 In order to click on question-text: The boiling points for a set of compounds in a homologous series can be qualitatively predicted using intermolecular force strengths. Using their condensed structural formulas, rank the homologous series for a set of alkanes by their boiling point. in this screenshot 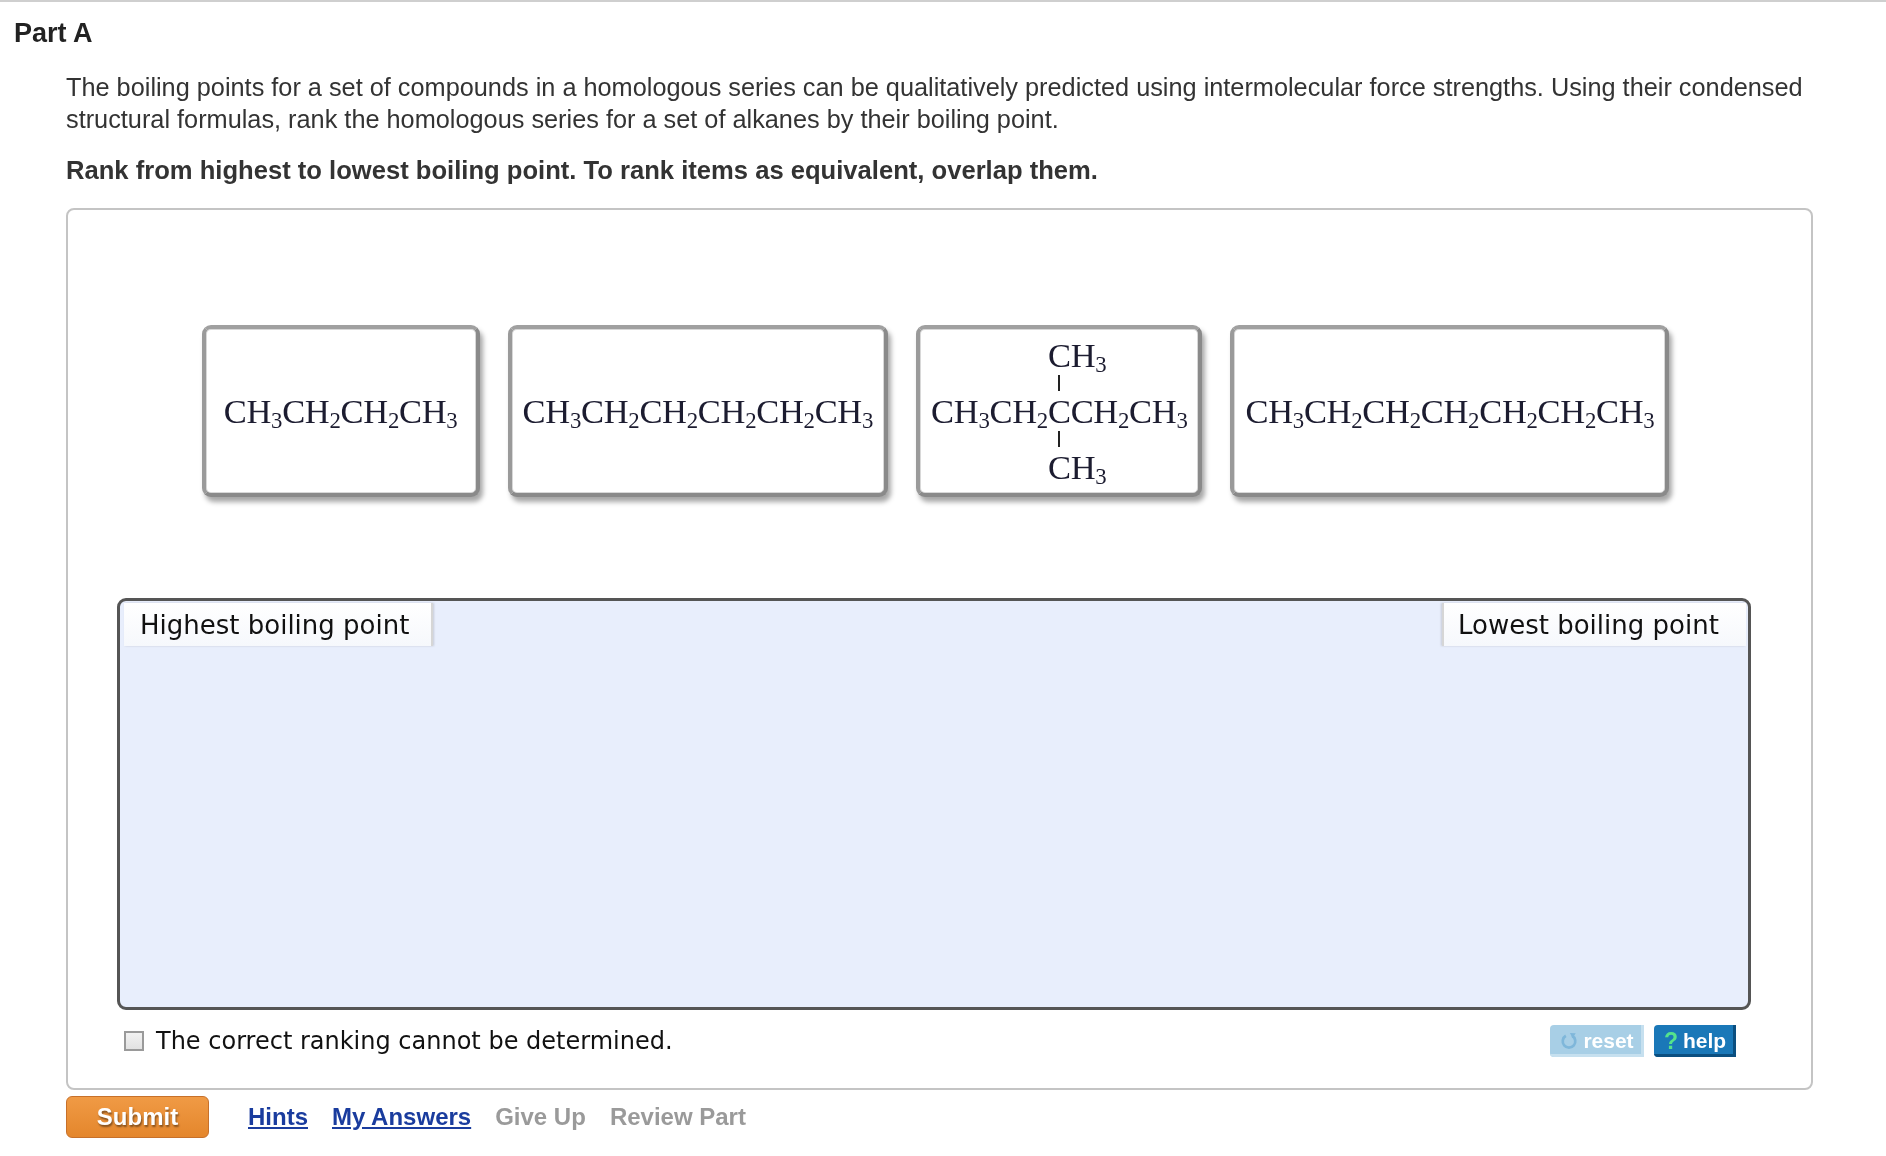, I will do `click(935, 103)`.